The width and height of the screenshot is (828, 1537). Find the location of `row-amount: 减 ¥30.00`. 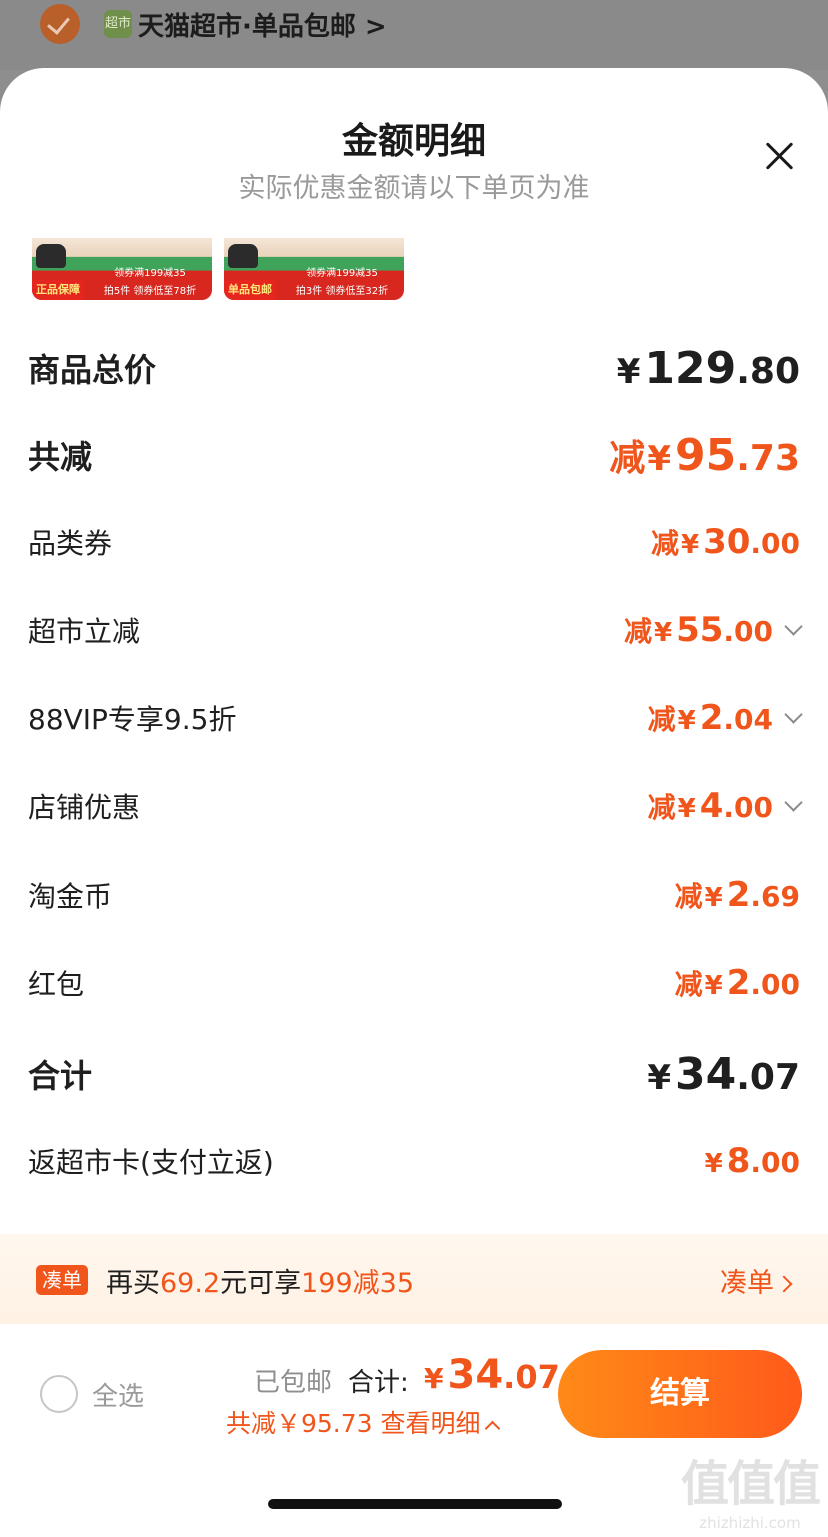

row-amount: 减 ¥30.00 is located at coordinates (725, 542).